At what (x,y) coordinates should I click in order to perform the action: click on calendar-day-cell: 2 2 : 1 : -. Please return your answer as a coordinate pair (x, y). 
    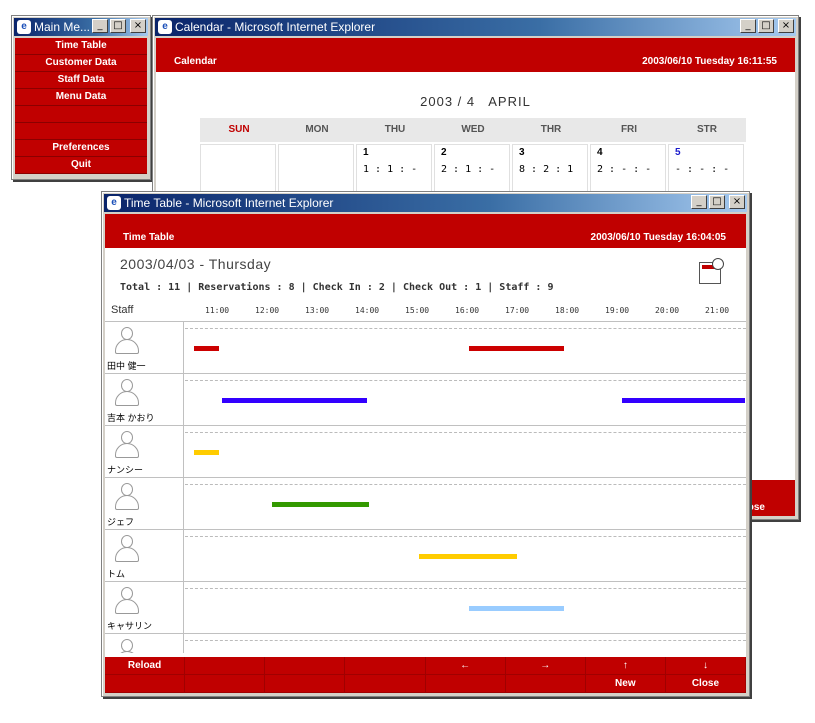
    Looking at the image, I should click on (472, 168).